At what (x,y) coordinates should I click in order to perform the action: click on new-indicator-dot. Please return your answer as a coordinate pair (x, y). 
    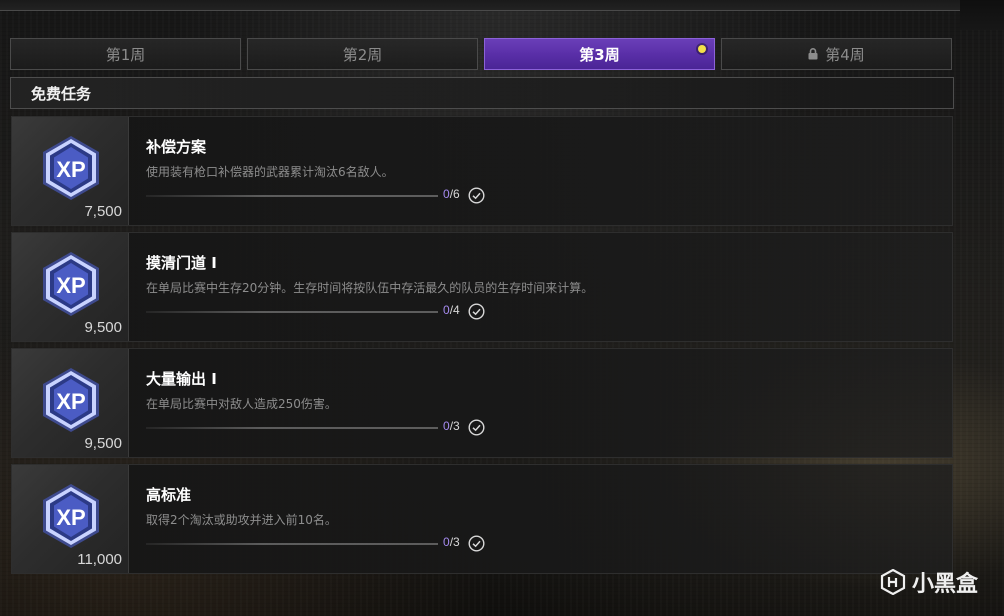
    Looking at the image, I should click on (702, 49).